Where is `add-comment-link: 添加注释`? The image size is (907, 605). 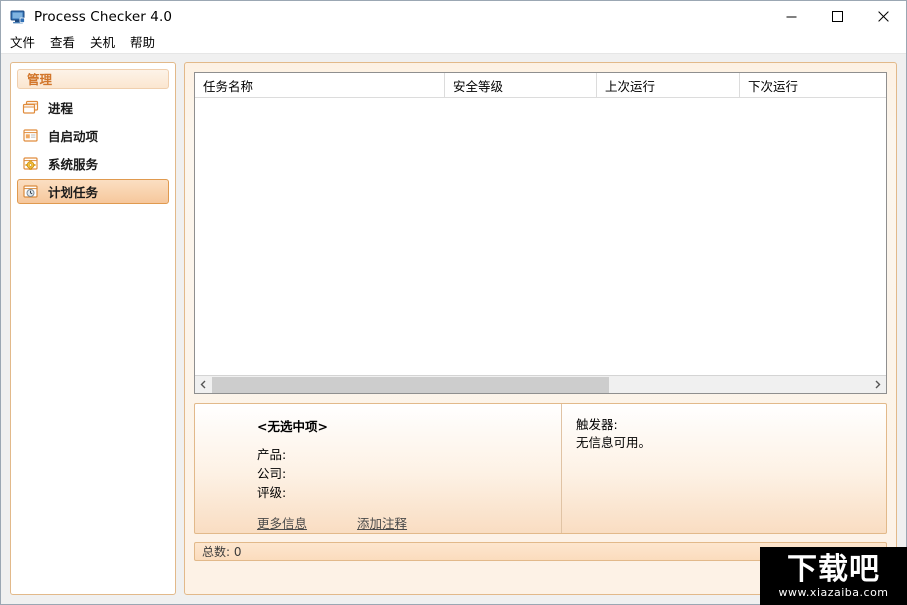
add-comment-link: 添加注释 is located at coordinates (382, 522).